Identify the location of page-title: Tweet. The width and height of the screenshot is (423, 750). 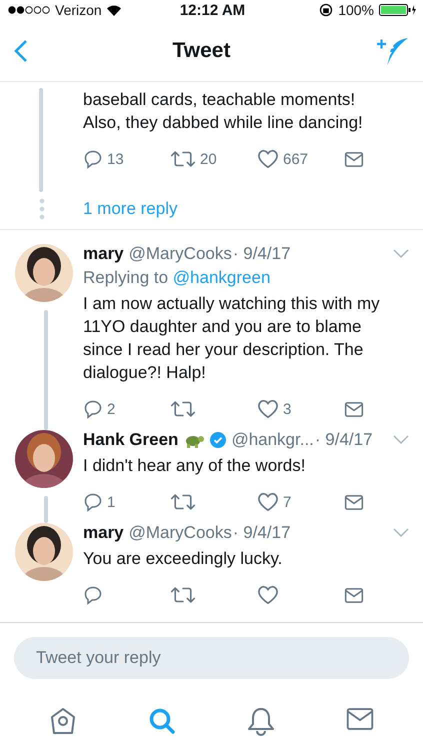
(201, 50).